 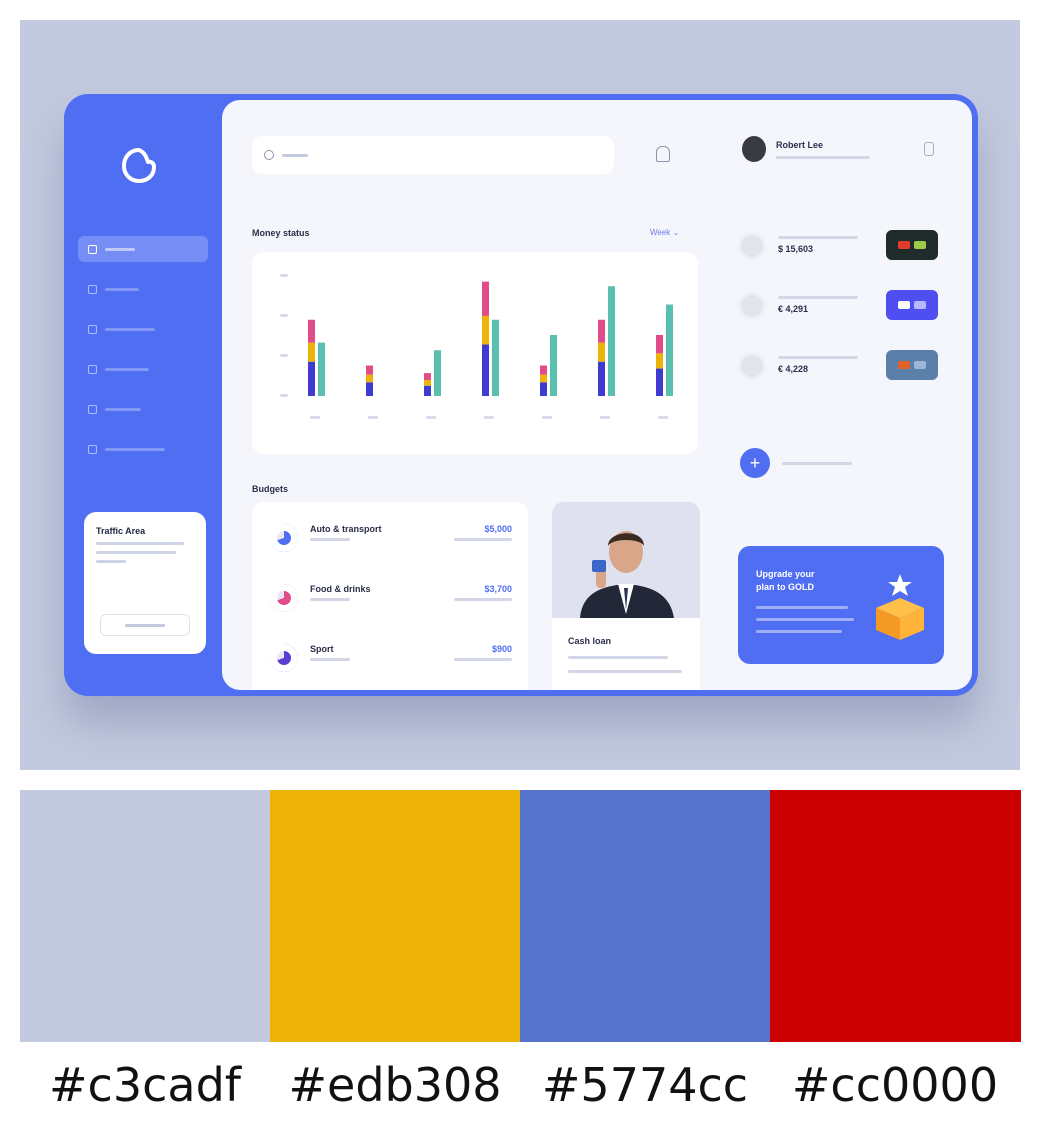 I want to click on home-icon, so click(x=92, y=249).